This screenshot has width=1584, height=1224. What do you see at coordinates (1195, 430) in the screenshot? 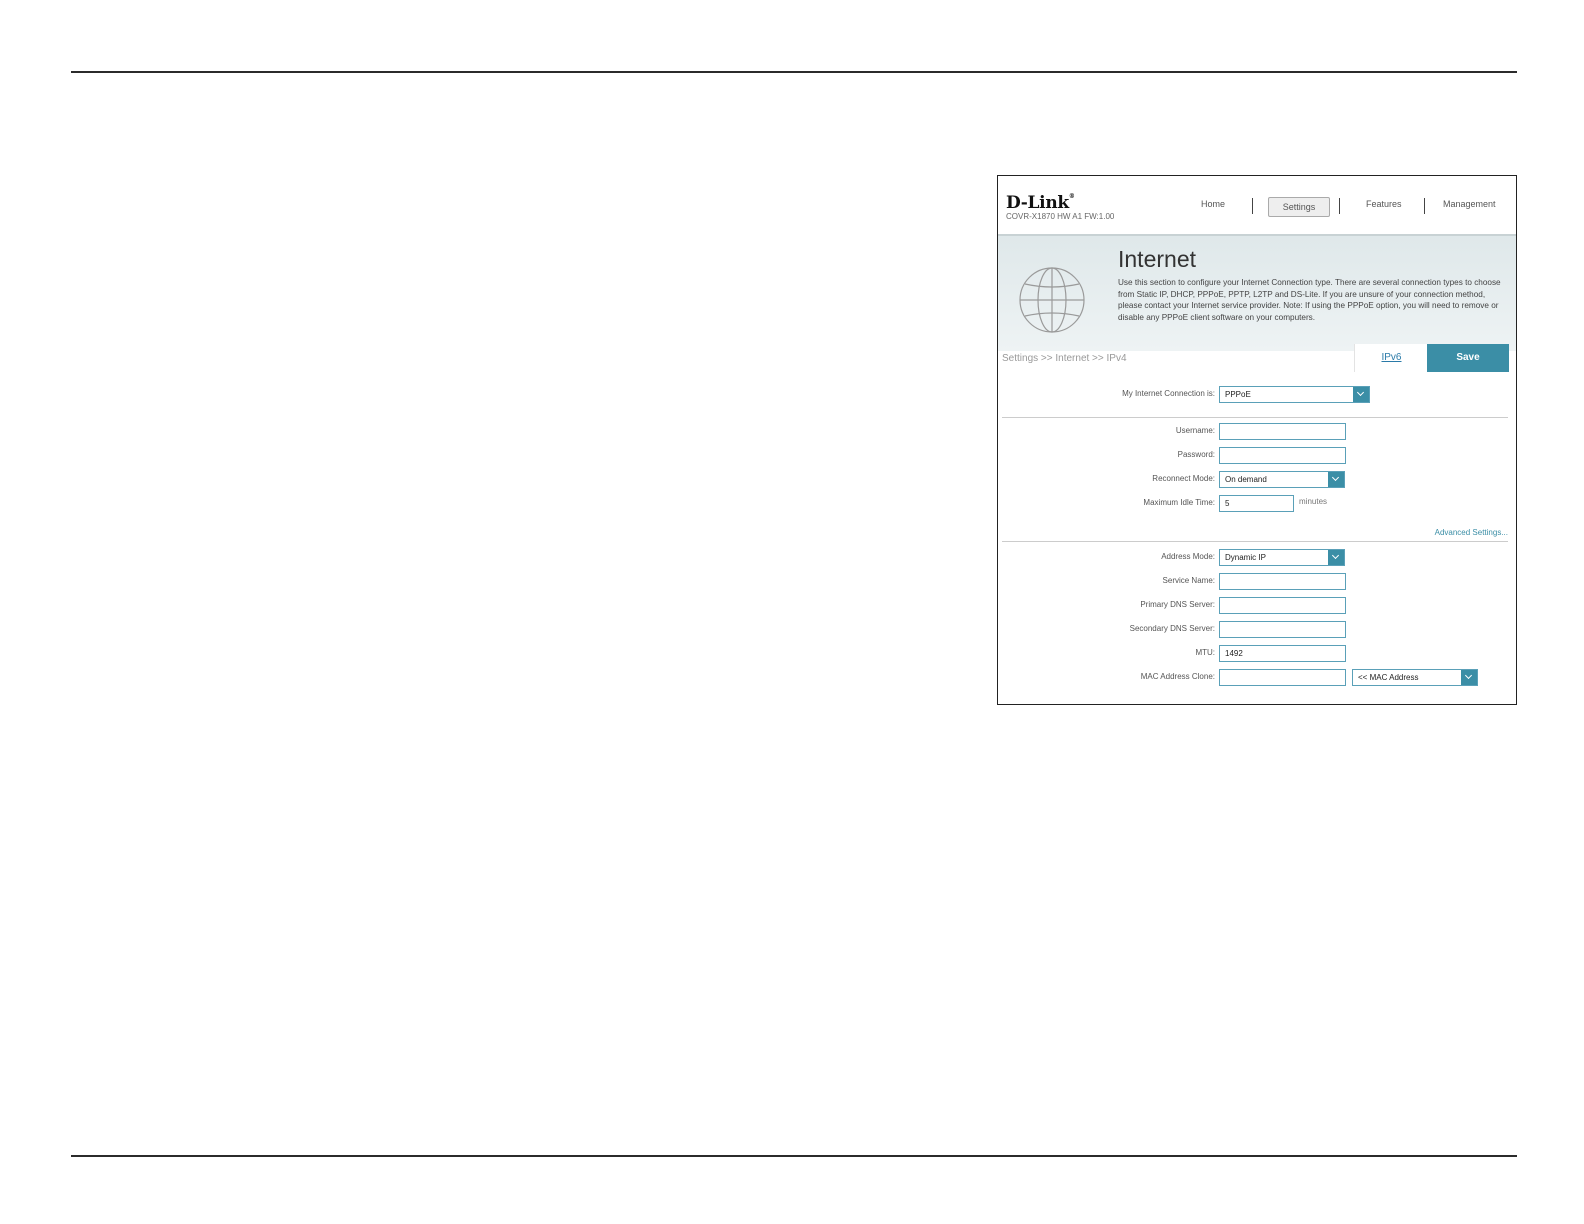
I see `username-label: Username:` at bounding box center [1195, 430].